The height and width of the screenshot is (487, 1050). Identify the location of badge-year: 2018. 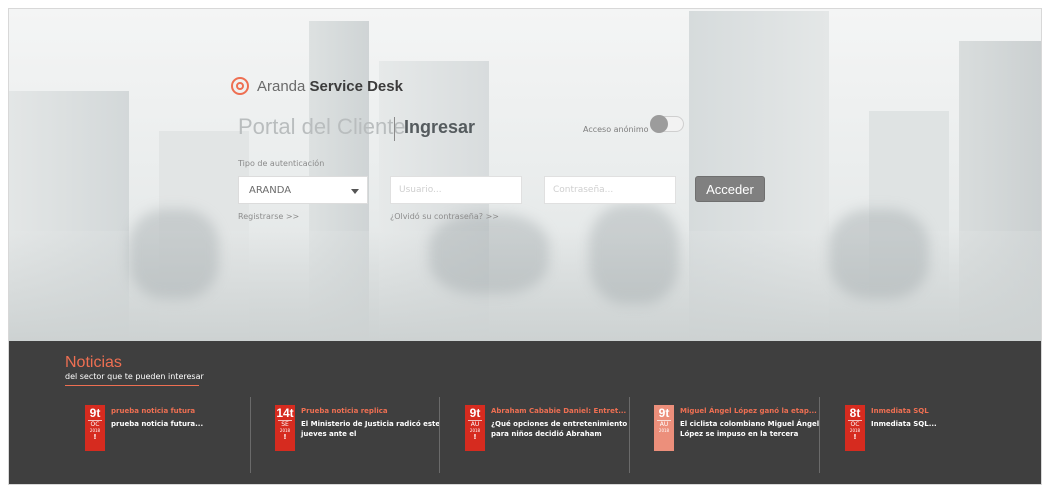
(664, 430).